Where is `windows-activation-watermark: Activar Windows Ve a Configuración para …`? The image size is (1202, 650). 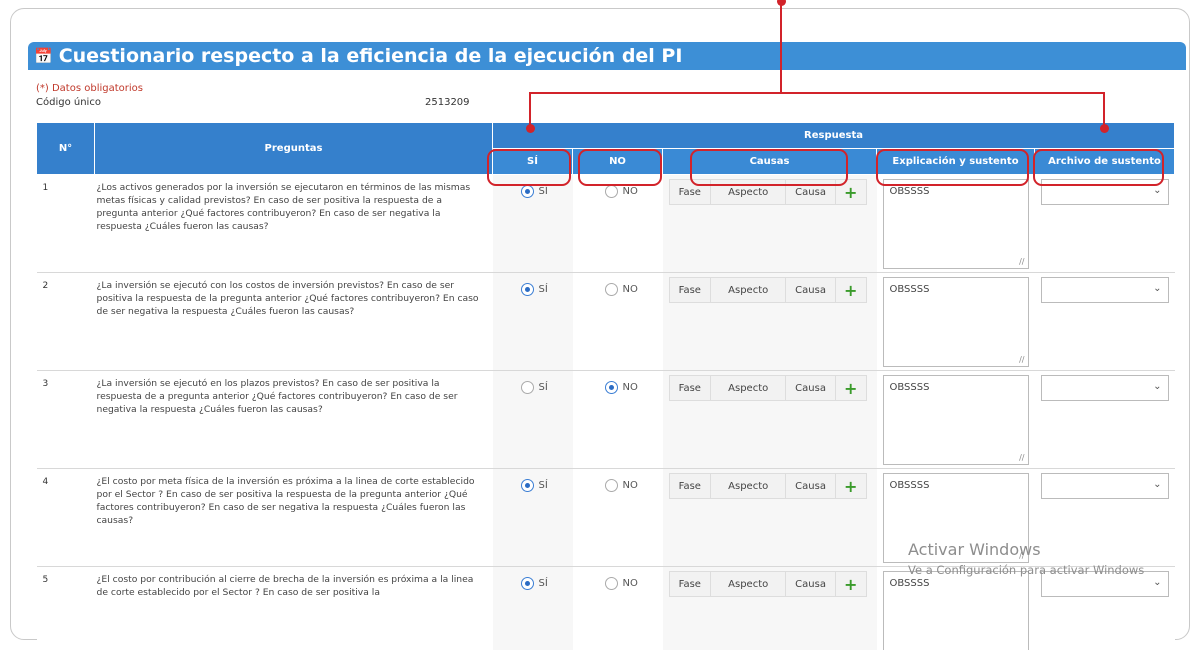 windows-activation-watermark: Activar Windows Ve a Configuración para … is located at coordinates (1026, 558).